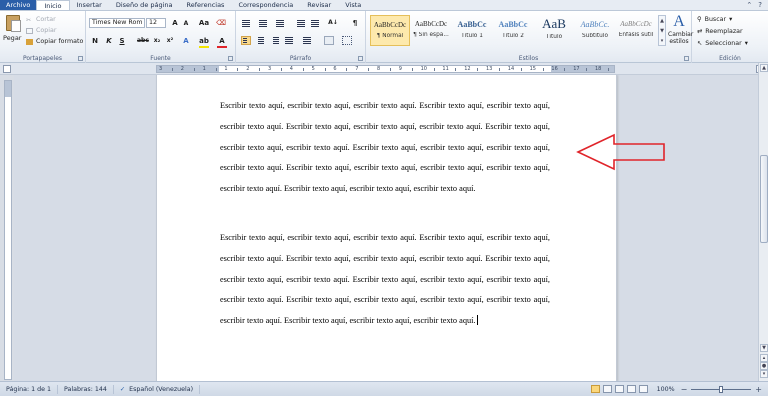 The image size is (768, 396). I want to click on replace-button: ⇄ Reemplazar, so click(720, 31).